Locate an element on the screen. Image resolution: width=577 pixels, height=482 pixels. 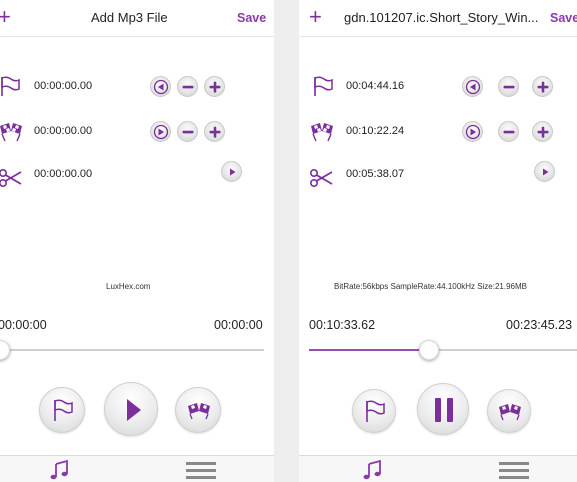
cut-time: 00:00:00.00 is located at coordinates (63, 174).